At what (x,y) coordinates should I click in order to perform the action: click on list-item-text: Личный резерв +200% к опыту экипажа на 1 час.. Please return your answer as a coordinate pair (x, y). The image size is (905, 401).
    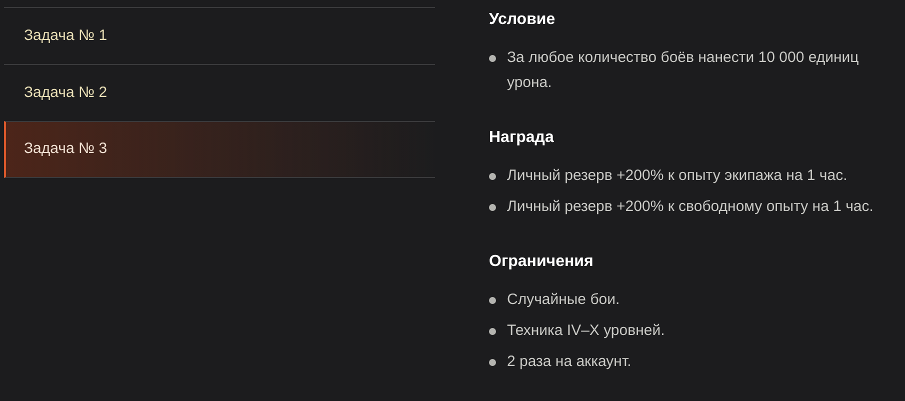
    Looking at the image, I should click on (677, 176).